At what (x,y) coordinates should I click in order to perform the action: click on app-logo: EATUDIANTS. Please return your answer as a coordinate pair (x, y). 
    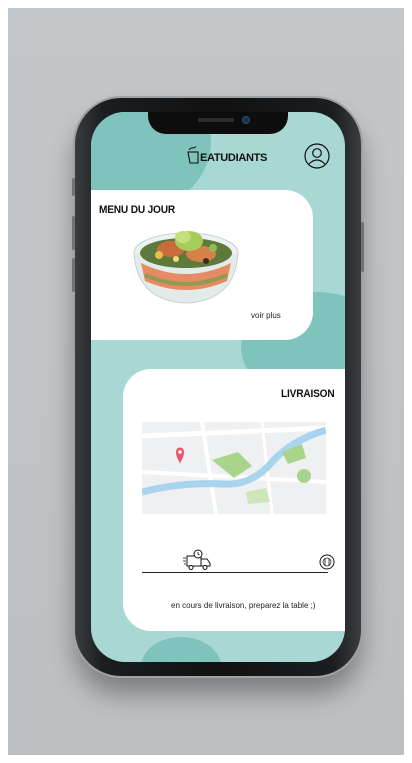
    Looking at the image, I should click on (227, 155).